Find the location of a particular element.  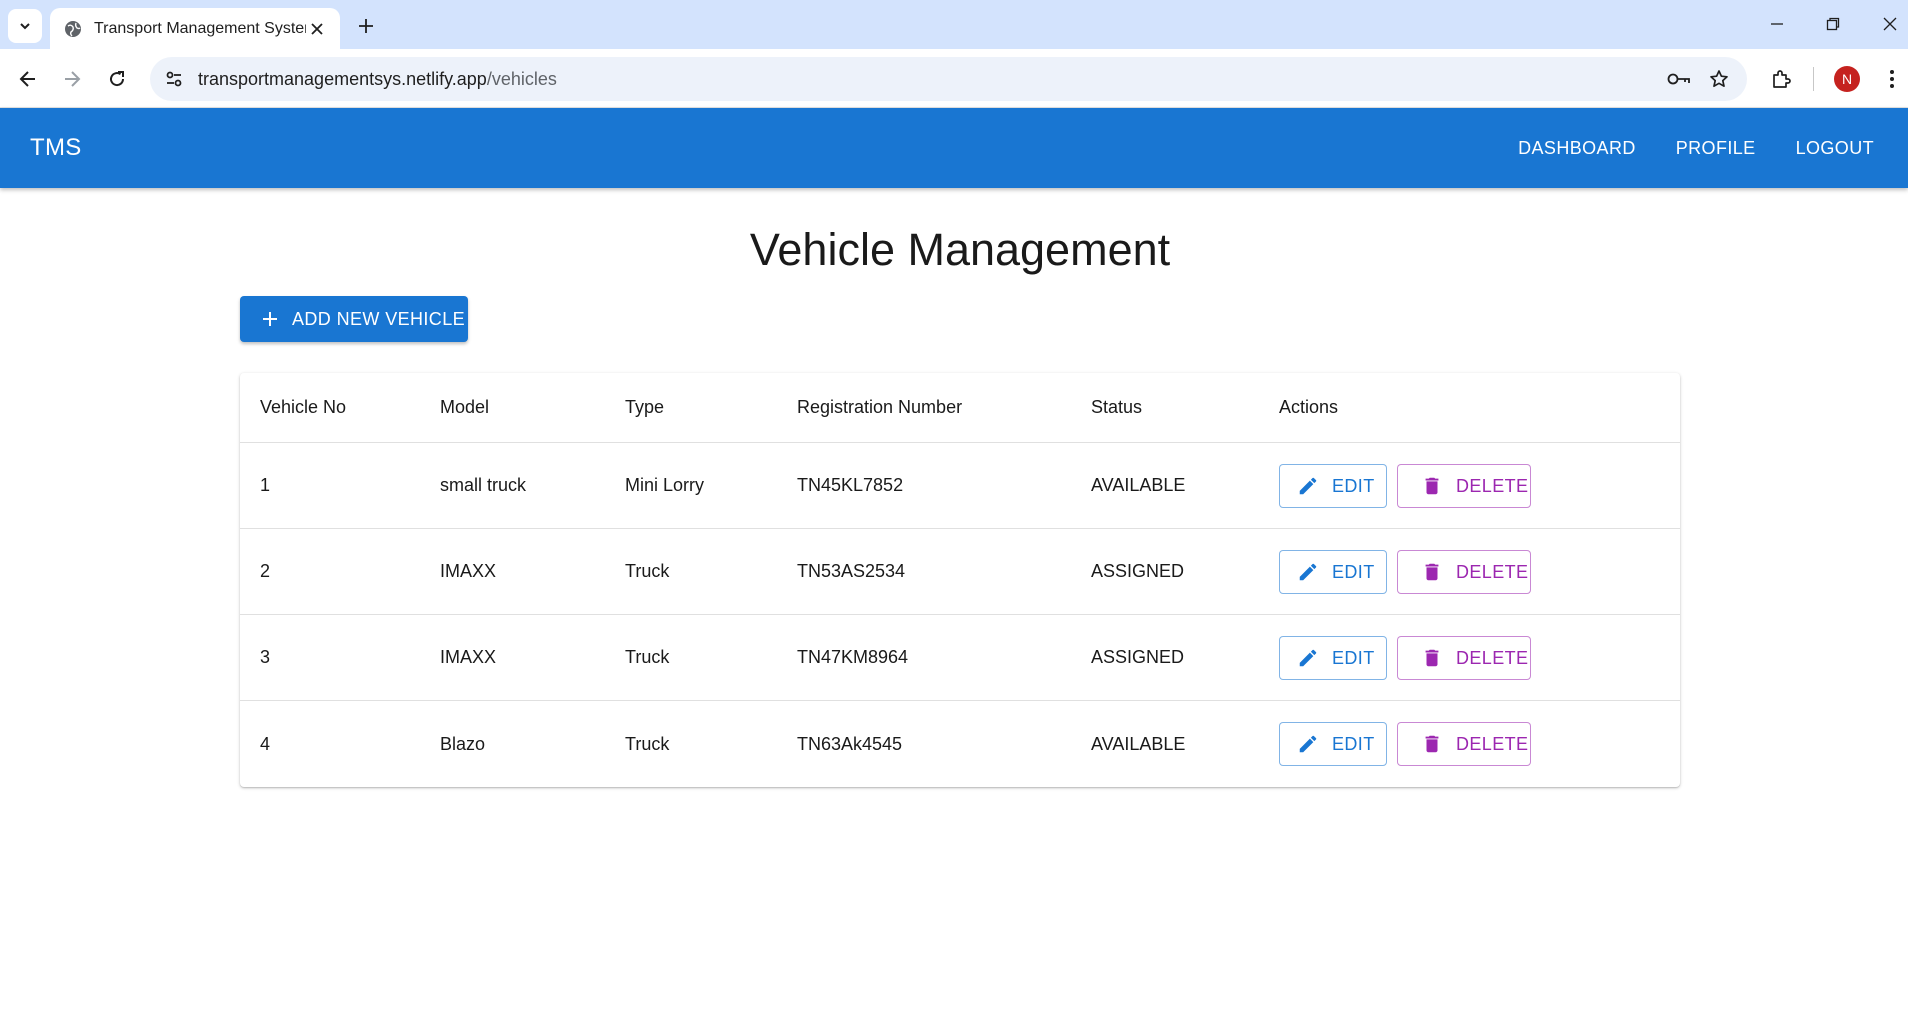

browser-menu-button is located at coordinates (1891, 79).